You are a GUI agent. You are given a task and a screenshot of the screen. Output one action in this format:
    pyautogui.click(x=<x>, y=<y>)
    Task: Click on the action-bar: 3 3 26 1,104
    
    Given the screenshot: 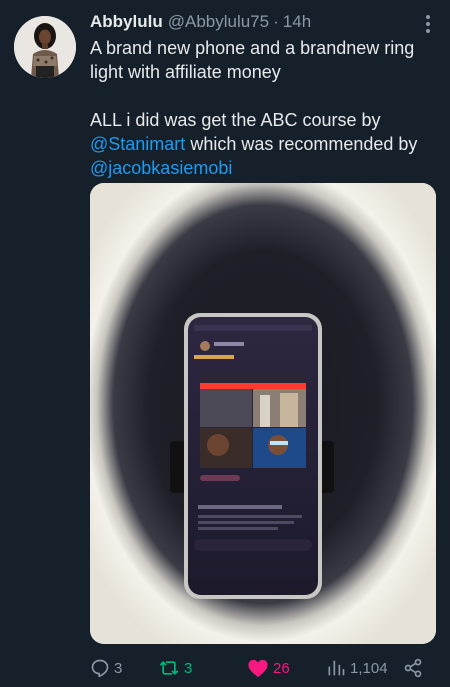 What is the action you would take?
    pyautogui.click(x=260, y=668)
    